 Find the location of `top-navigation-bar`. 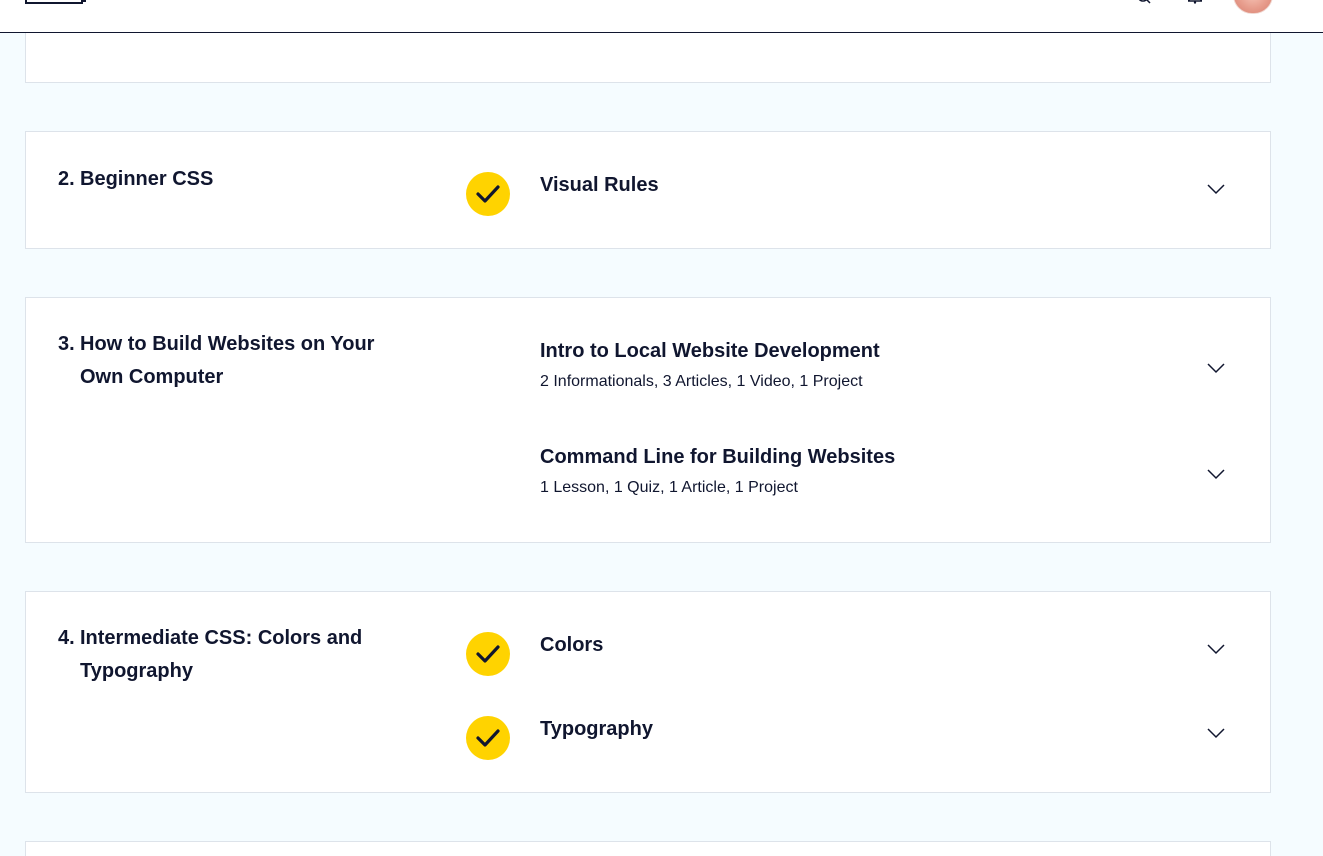

top-navigation-bar is located at coordinates (661, 16).